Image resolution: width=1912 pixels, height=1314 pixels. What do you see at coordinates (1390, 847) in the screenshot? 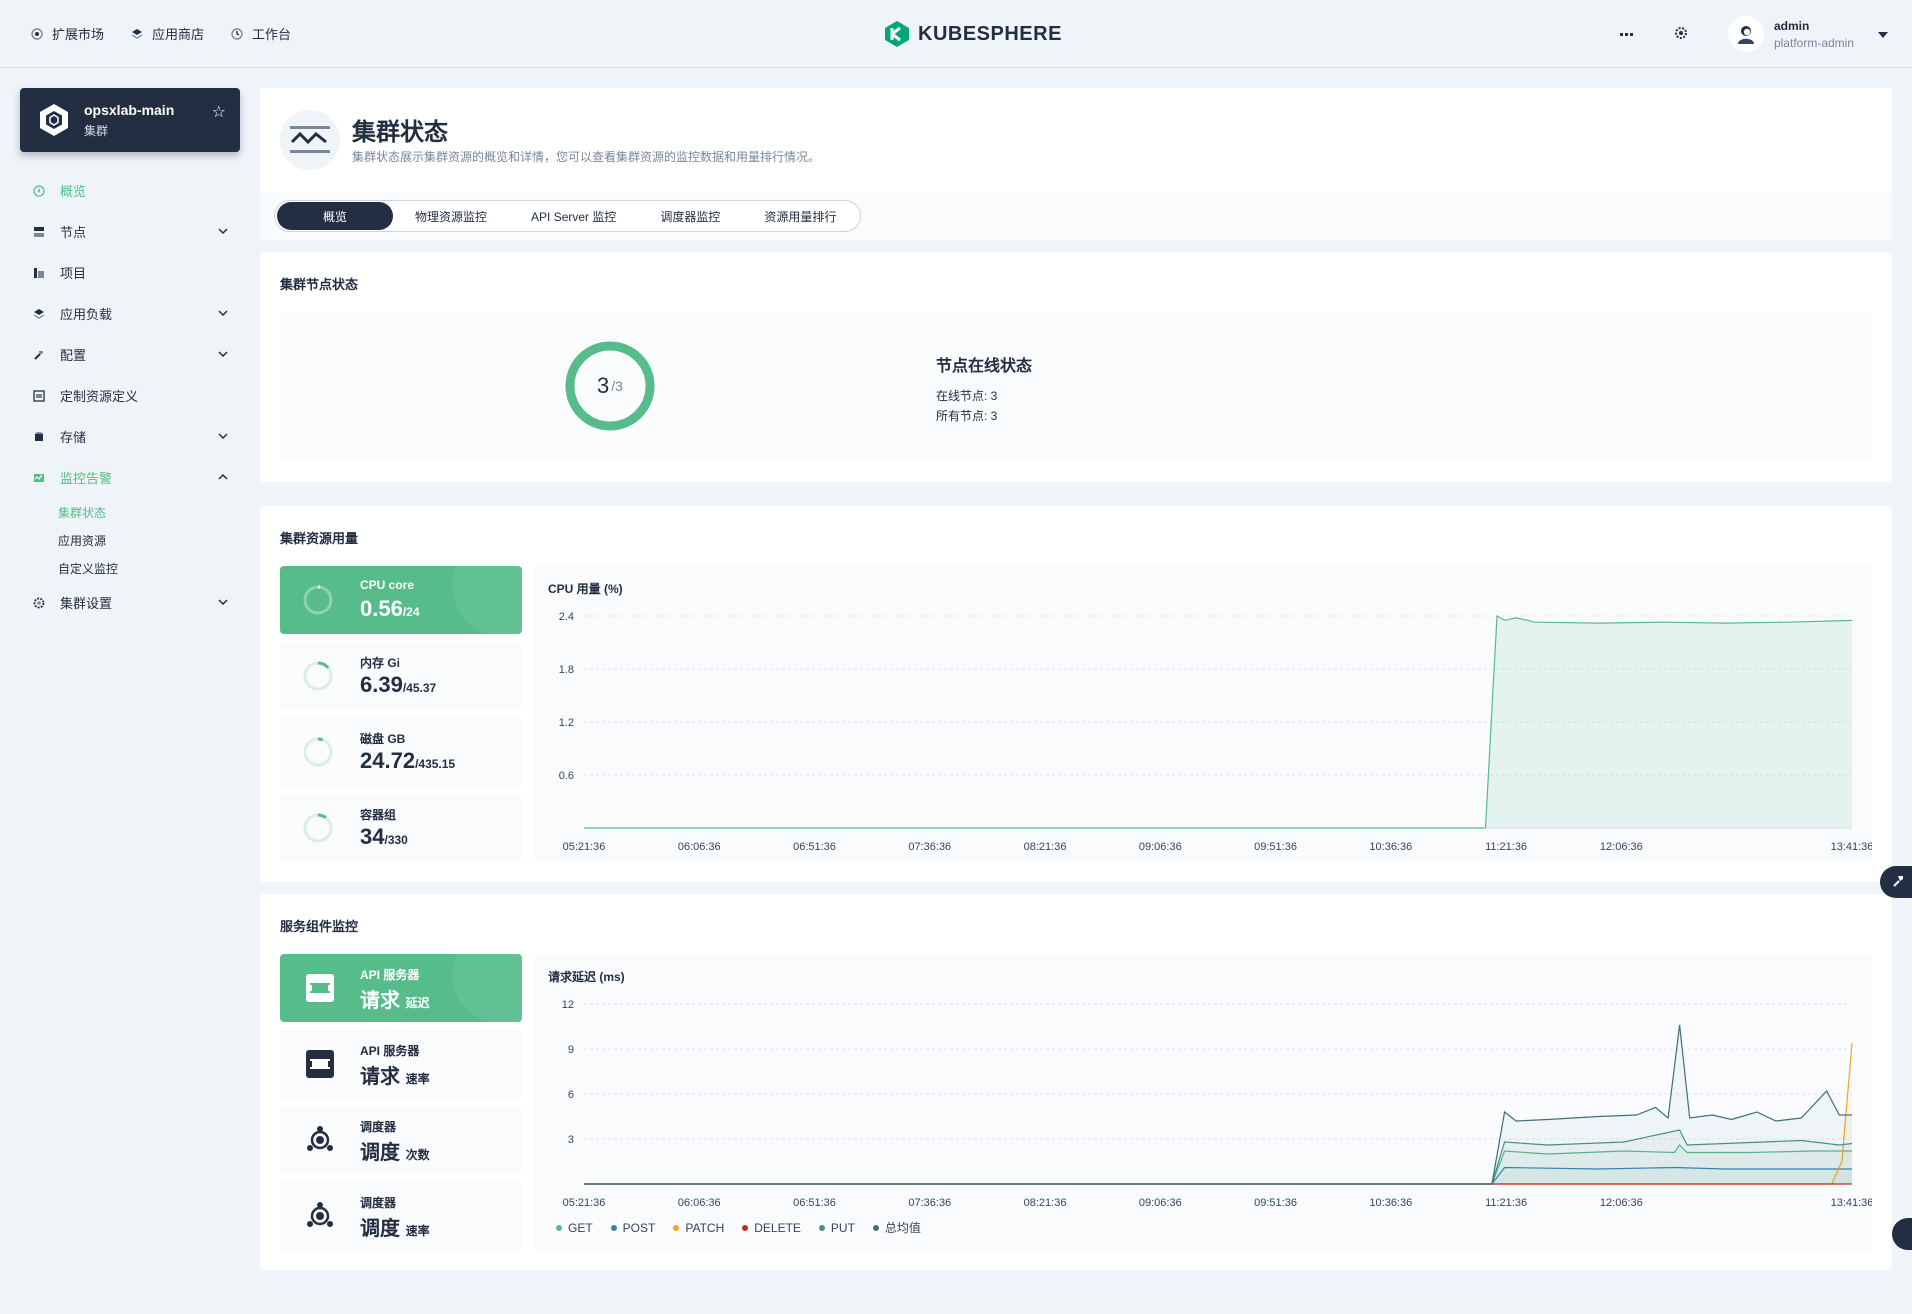
I see `x-tick-label: 10:36:36` at bounding box center [1390, 847].